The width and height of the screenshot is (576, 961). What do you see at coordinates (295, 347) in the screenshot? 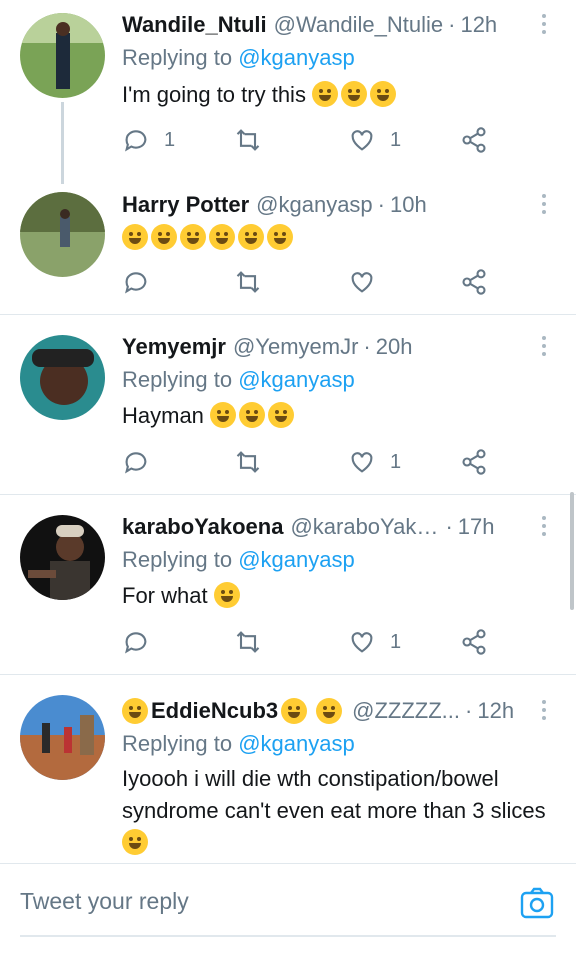
I see `user-handle: @YemyemJr` at bounding box center [295, 347].